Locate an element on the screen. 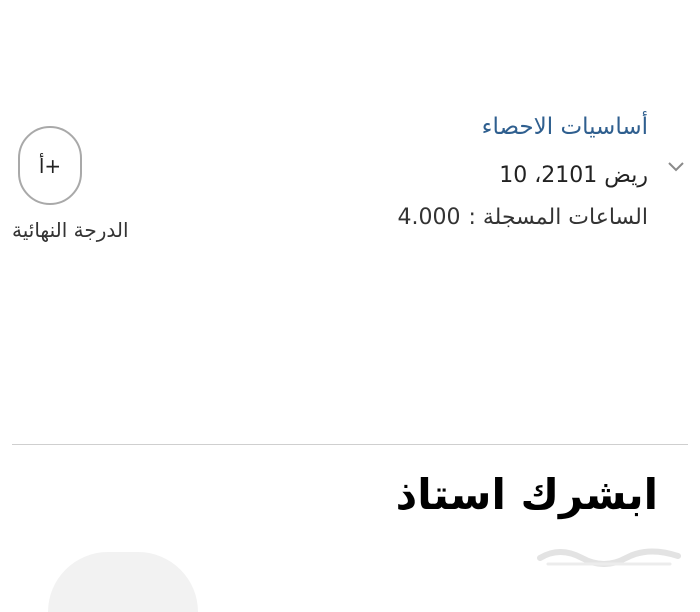 Image resolution: width=700 pixels, height=612 pixels. credit-hours: الساعات المسجلة : 4.000 is located at coordinates (522, 217).